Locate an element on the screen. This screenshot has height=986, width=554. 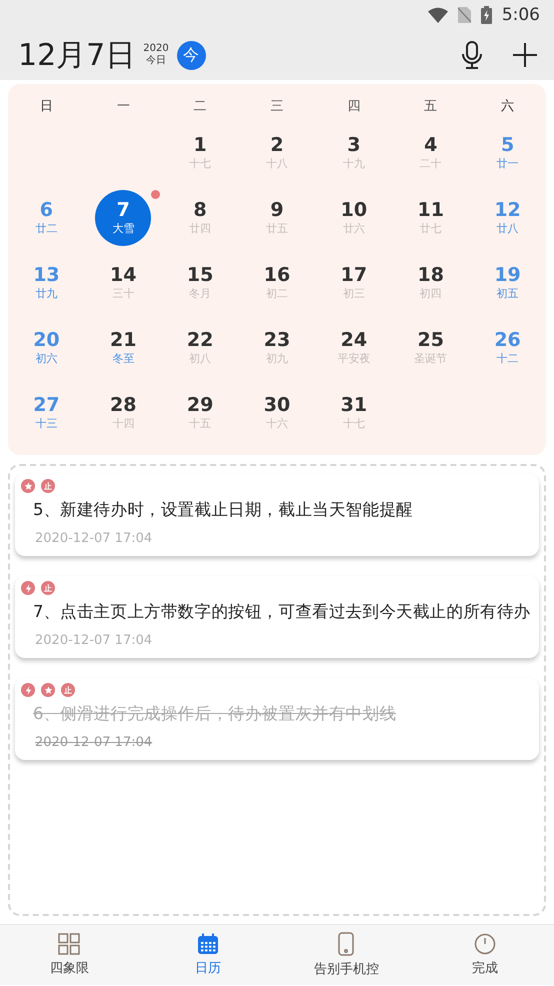
todo-title: 7、点击主页上方带数字的按钮，可查看过去到今天截止的所有待办 is located at coordinates (282, 612).